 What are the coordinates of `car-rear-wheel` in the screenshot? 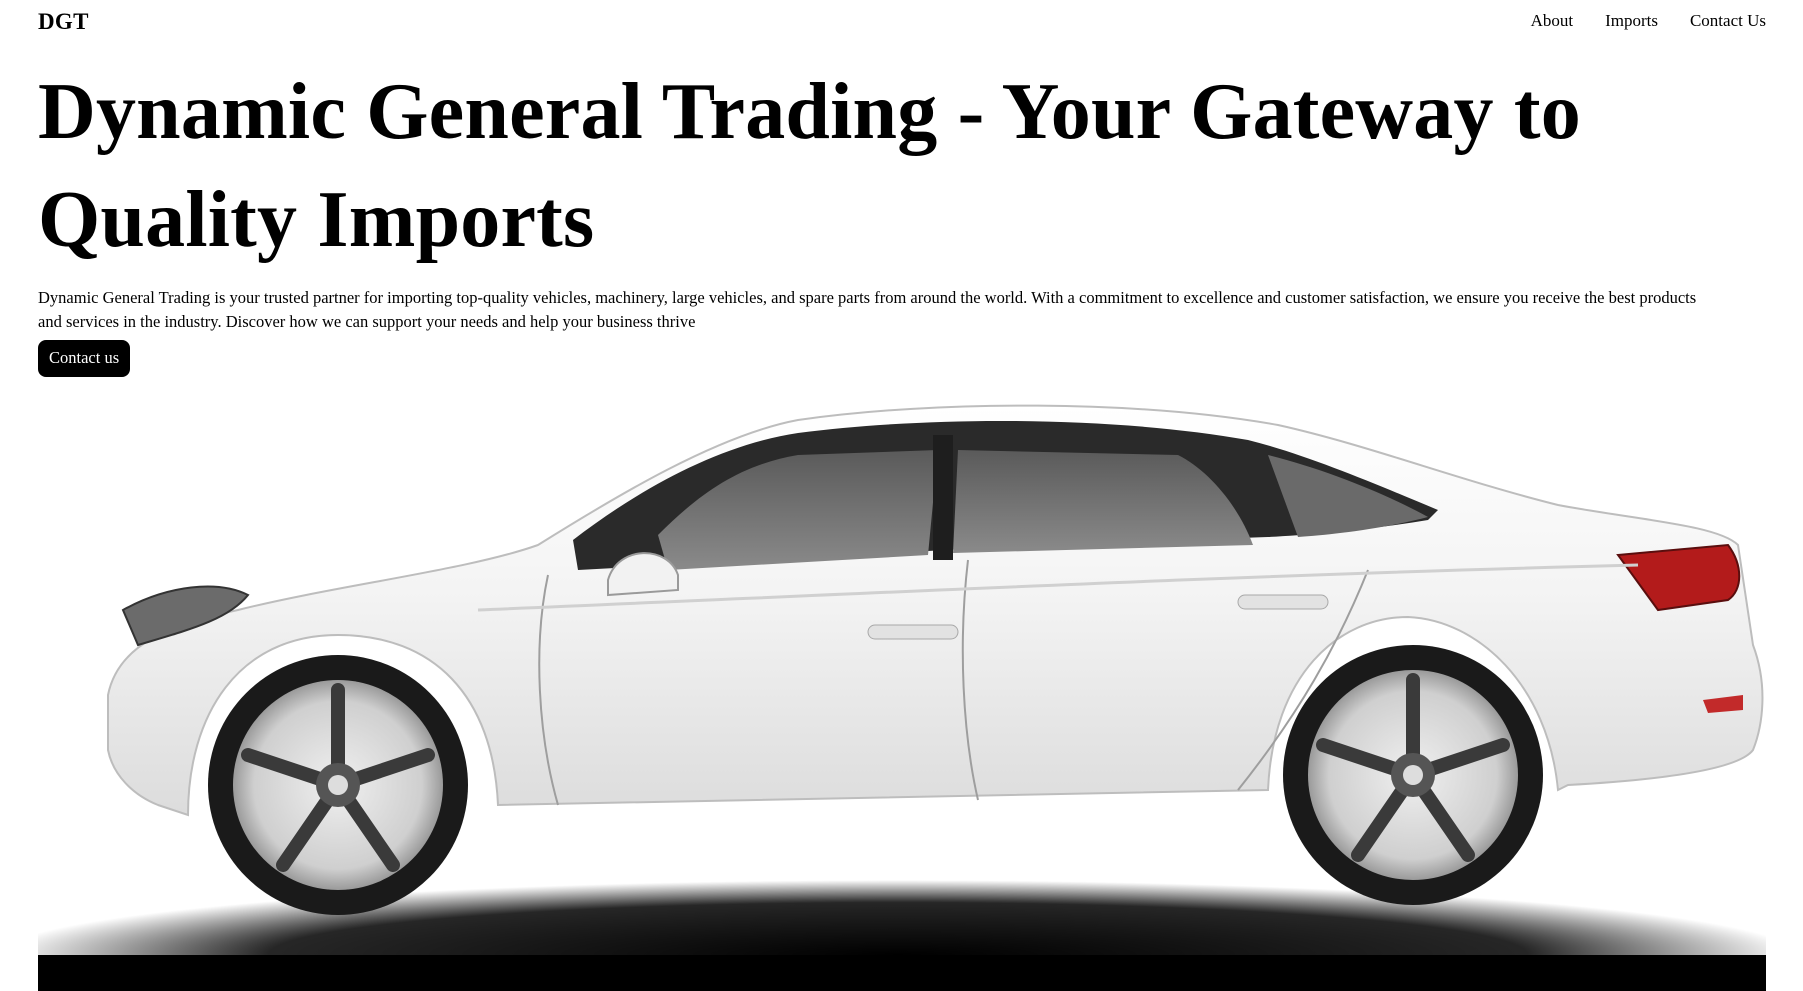 It's located at (1413, 775).